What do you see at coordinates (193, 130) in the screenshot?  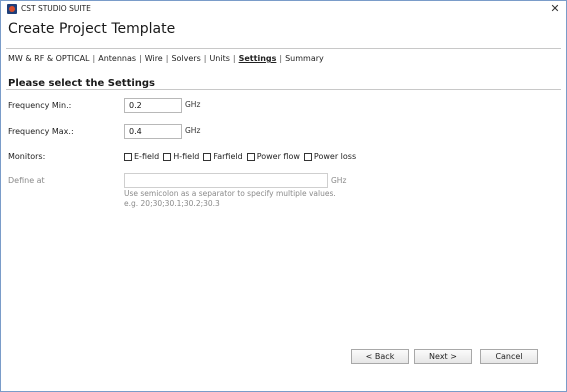 I see `freq-max-unit: GHz` at bounding box center [193, 130].